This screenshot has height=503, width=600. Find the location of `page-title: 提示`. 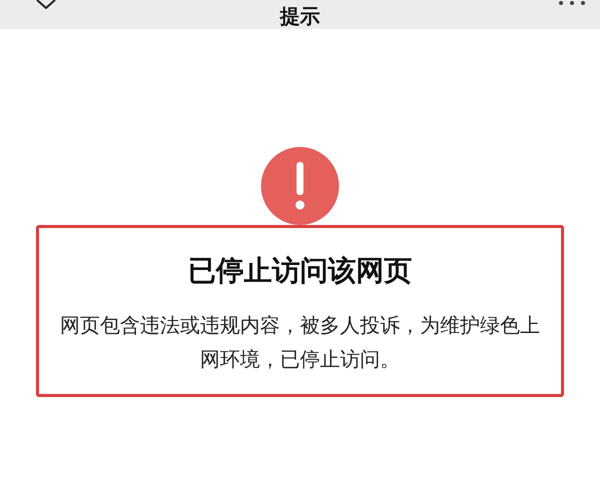

page-title: 提示 is located at coordinates (300, 16).